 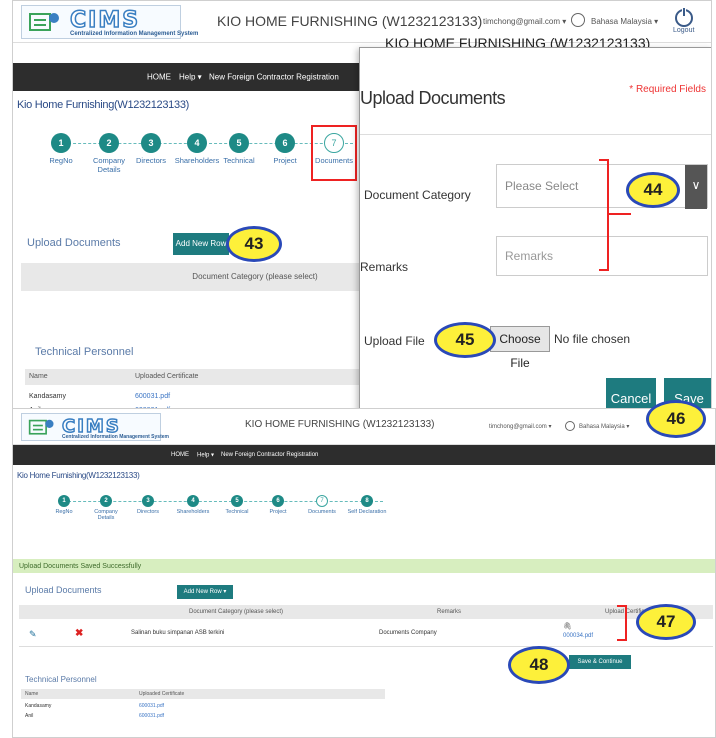 I want to click on step-self-declaration: 8 Self Declaration, so click(x=367, y=505).